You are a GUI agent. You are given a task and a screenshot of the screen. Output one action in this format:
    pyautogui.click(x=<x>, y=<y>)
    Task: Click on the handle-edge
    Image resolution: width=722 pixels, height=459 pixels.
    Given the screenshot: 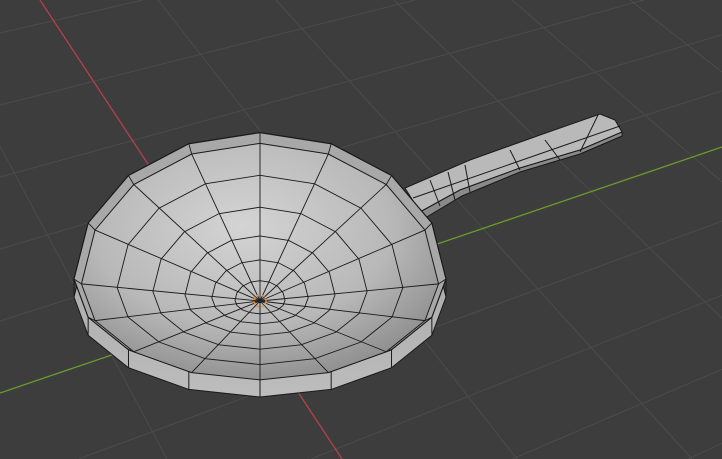 What is the action you would take?
    pyautogui.click(x=516, y=162)
    